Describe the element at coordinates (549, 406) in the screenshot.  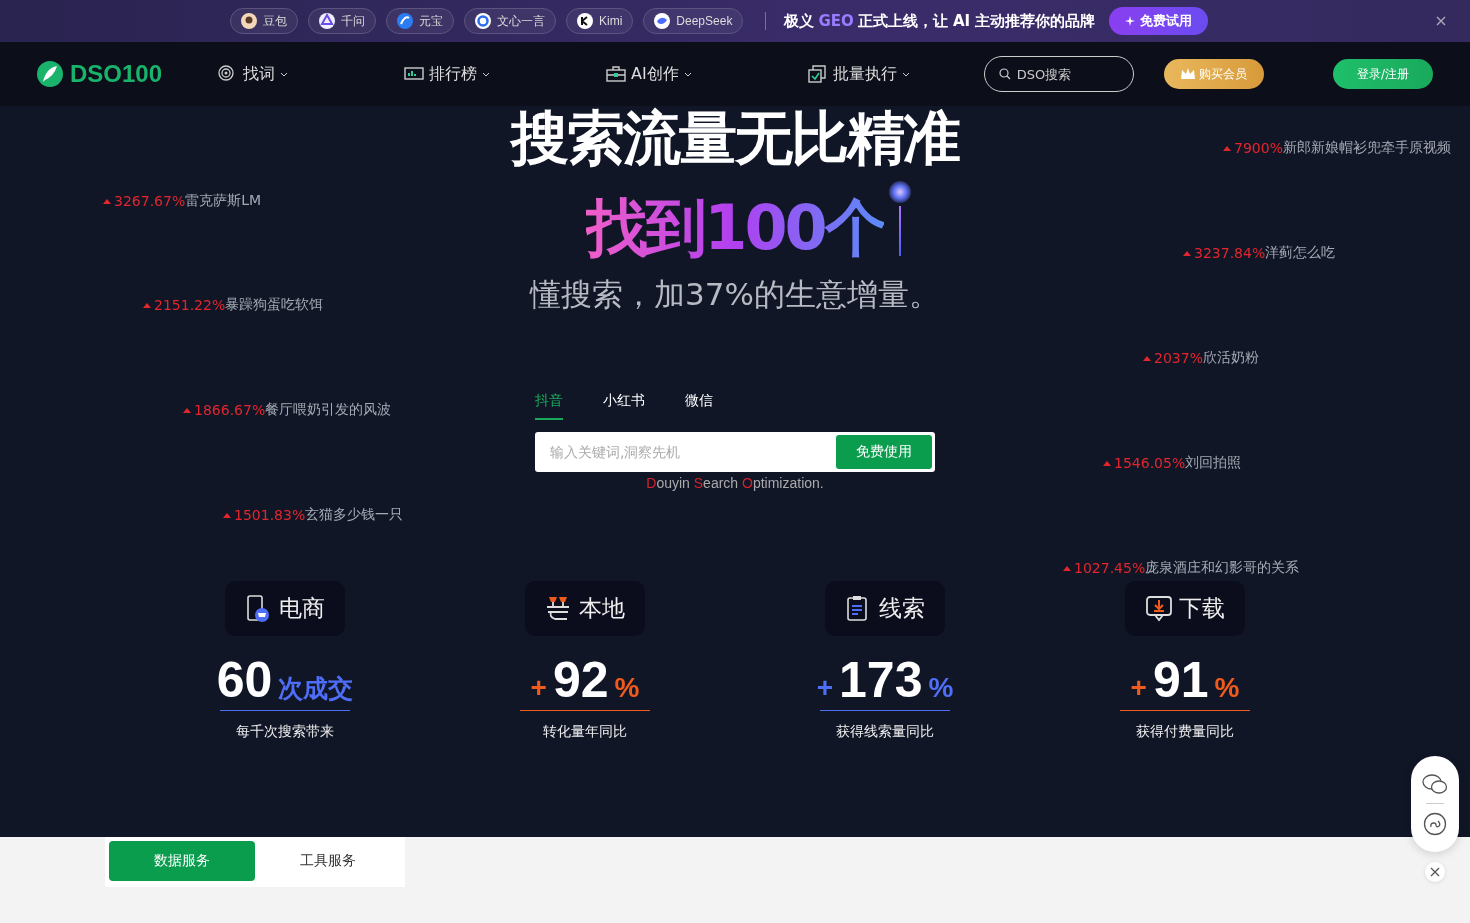
I see `platform-tab: 抖音` at that location.